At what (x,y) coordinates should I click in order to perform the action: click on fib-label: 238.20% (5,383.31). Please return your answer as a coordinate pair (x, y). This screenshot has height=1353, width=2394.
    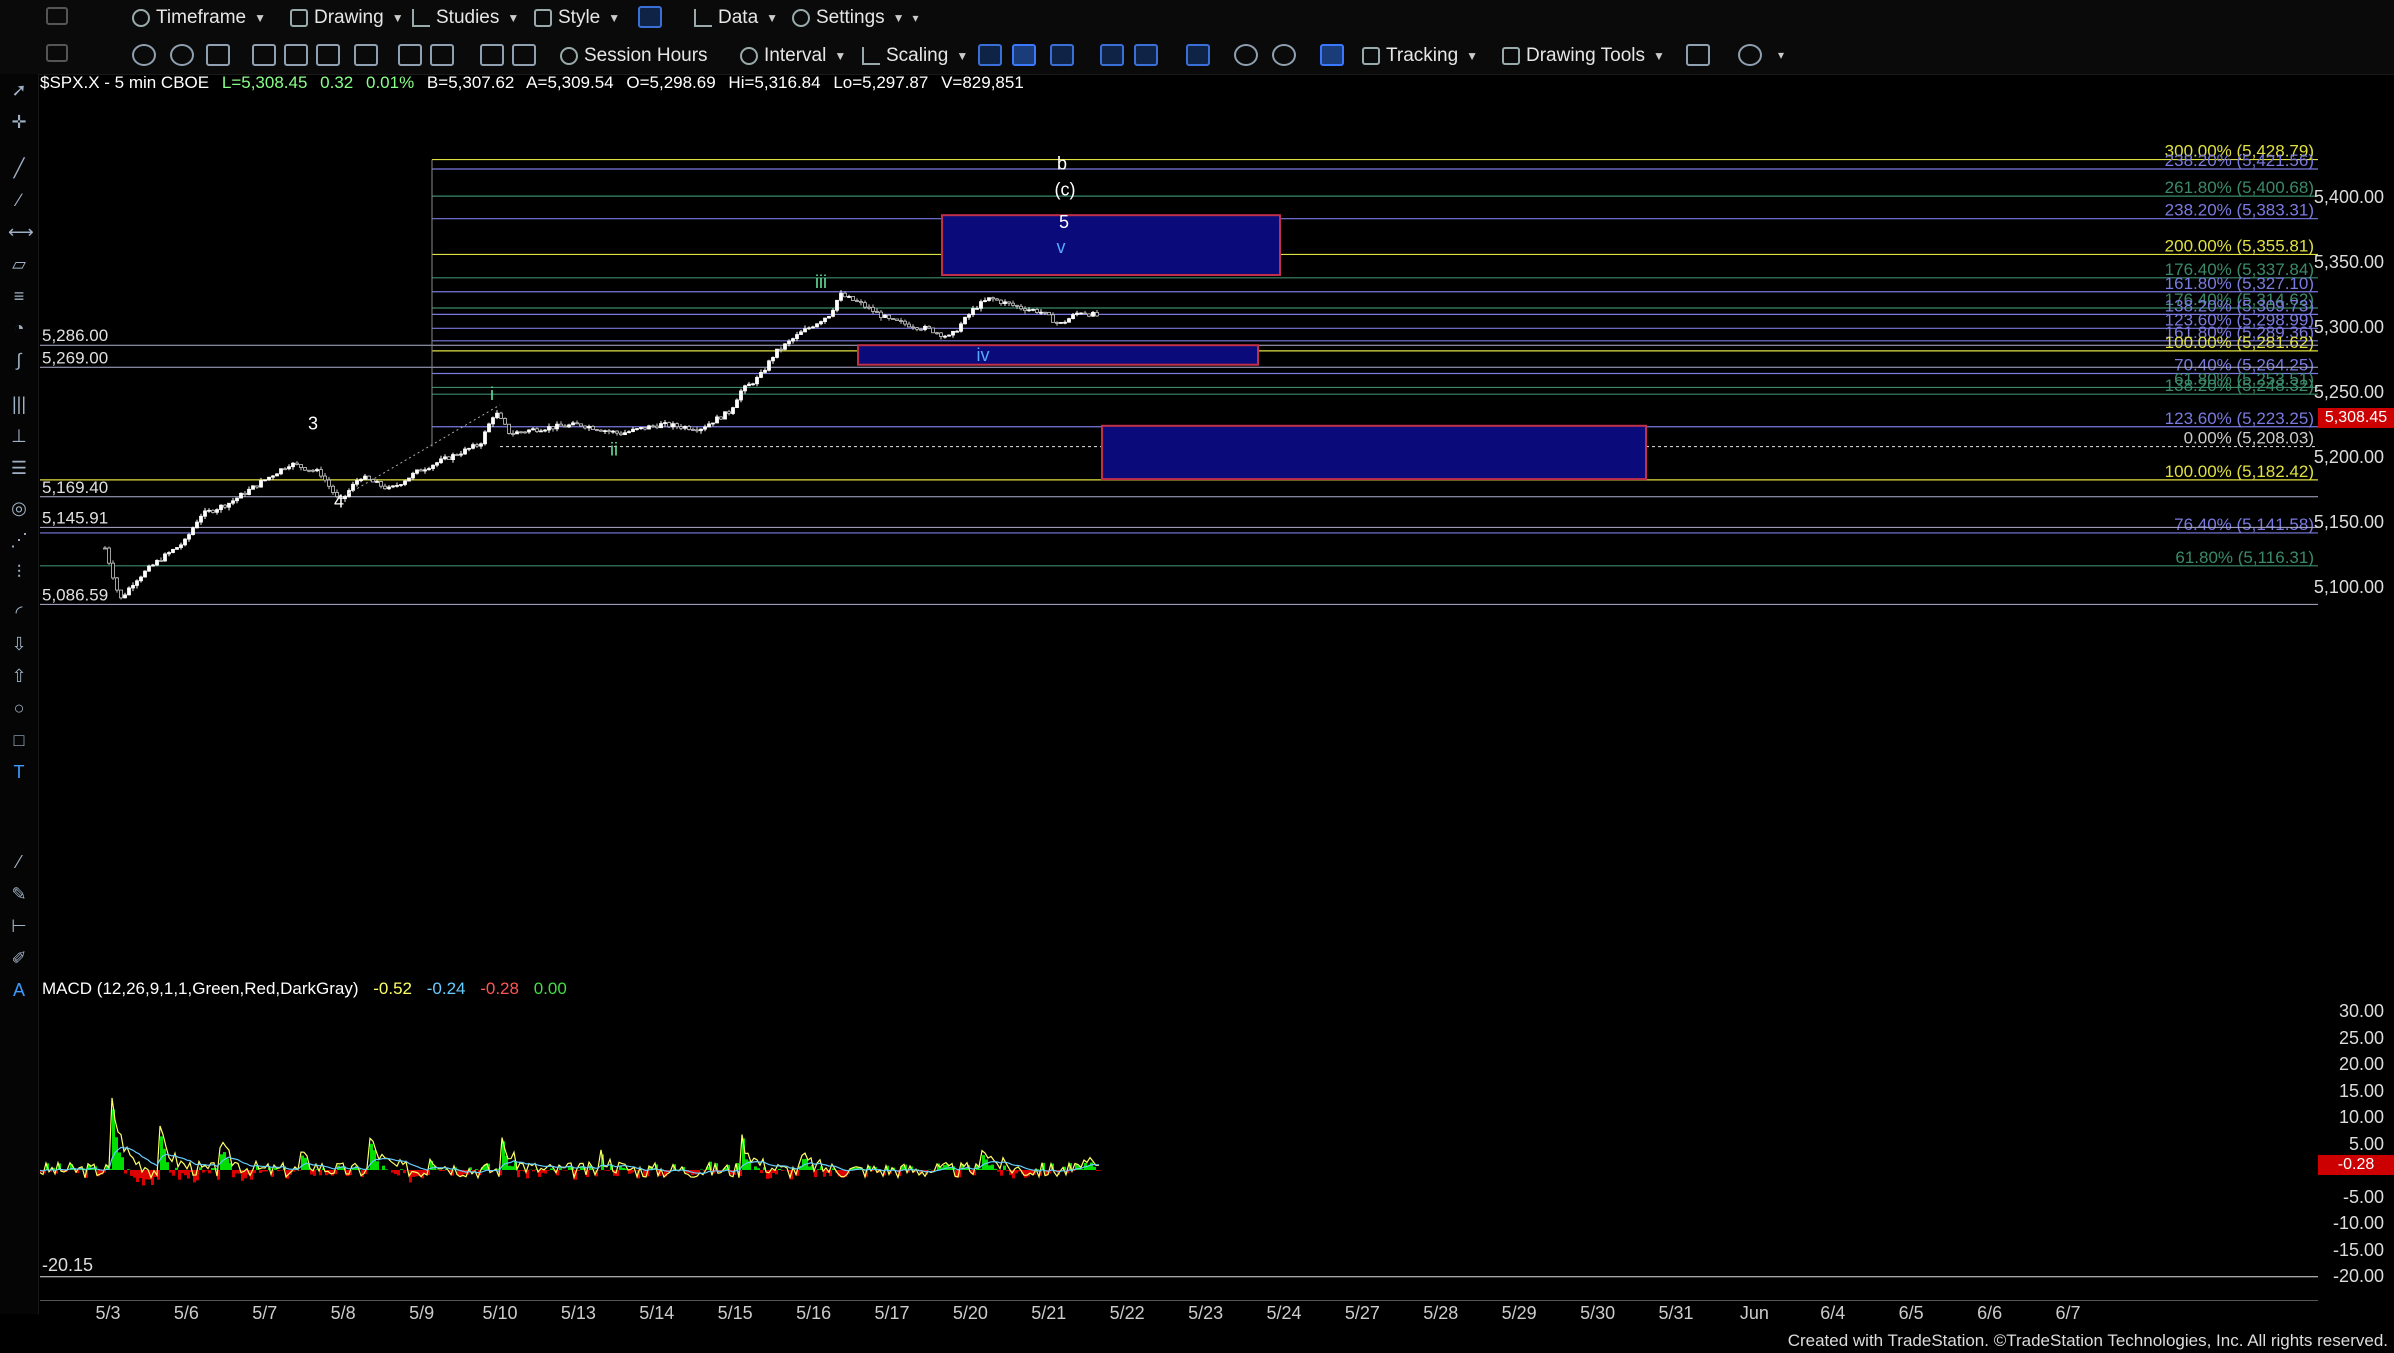
    Looking at the image, I should click on (2239, 210).